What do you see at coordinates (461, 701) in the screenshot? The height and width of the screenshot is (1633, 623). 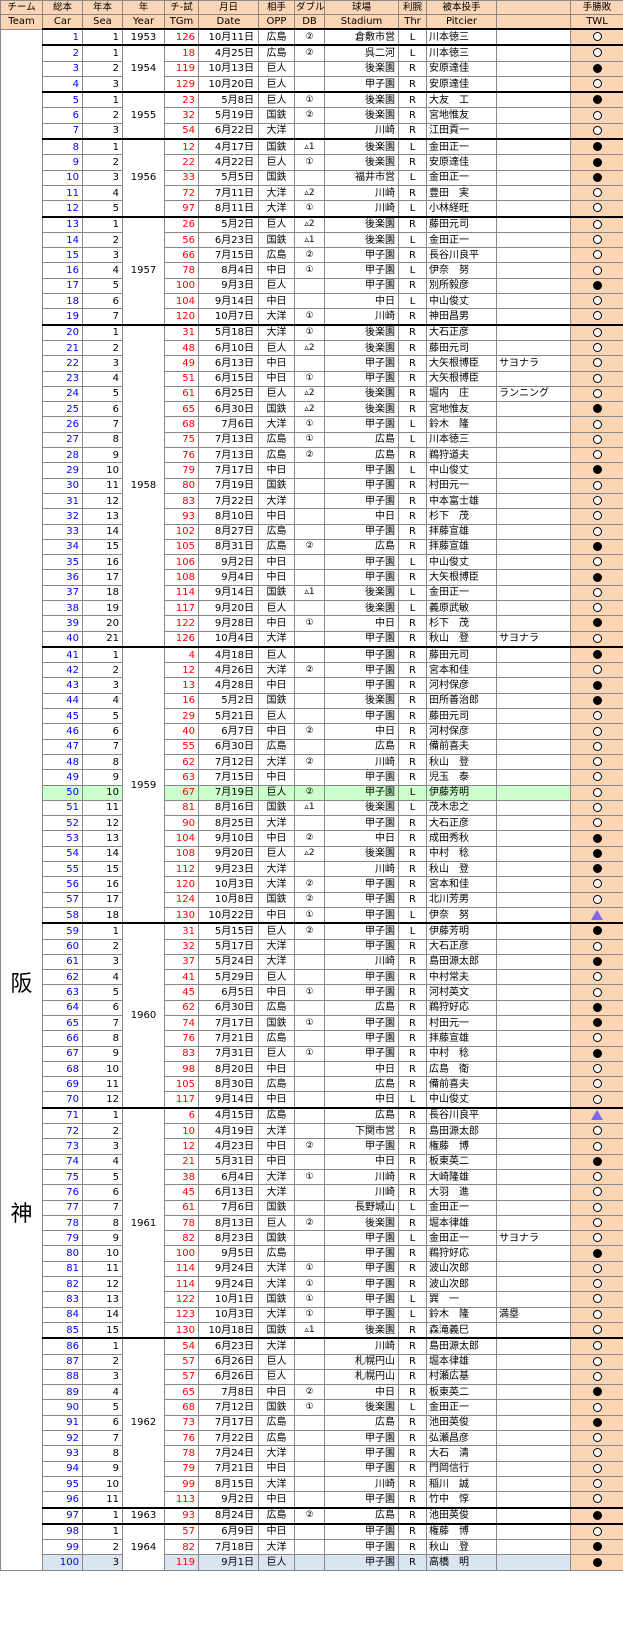 I see `pitcher-cell: 田所善治郎` at bounding box center [461, 701].